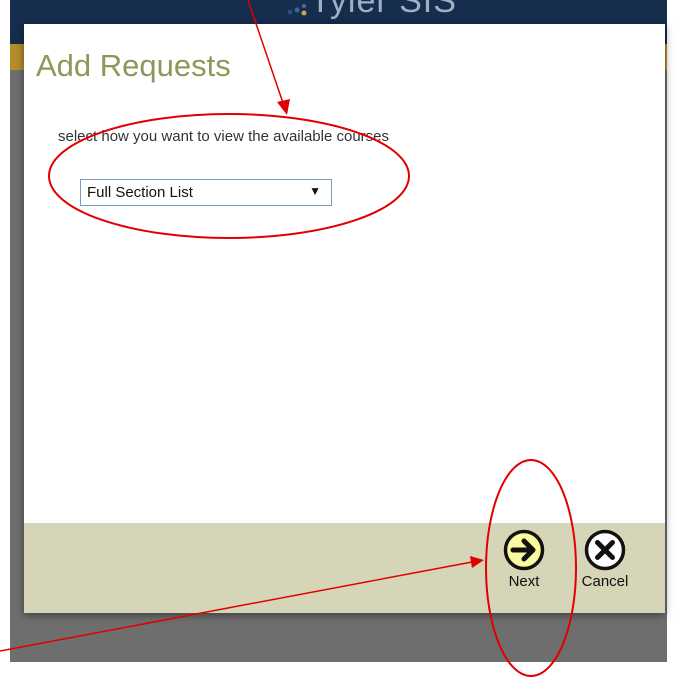 The height and width of the screenshot is (677, 677). What do you see at coordinates (297, 10) in the screenshot?
I see `logo-dots-icon` at bounding box center [297, 10].